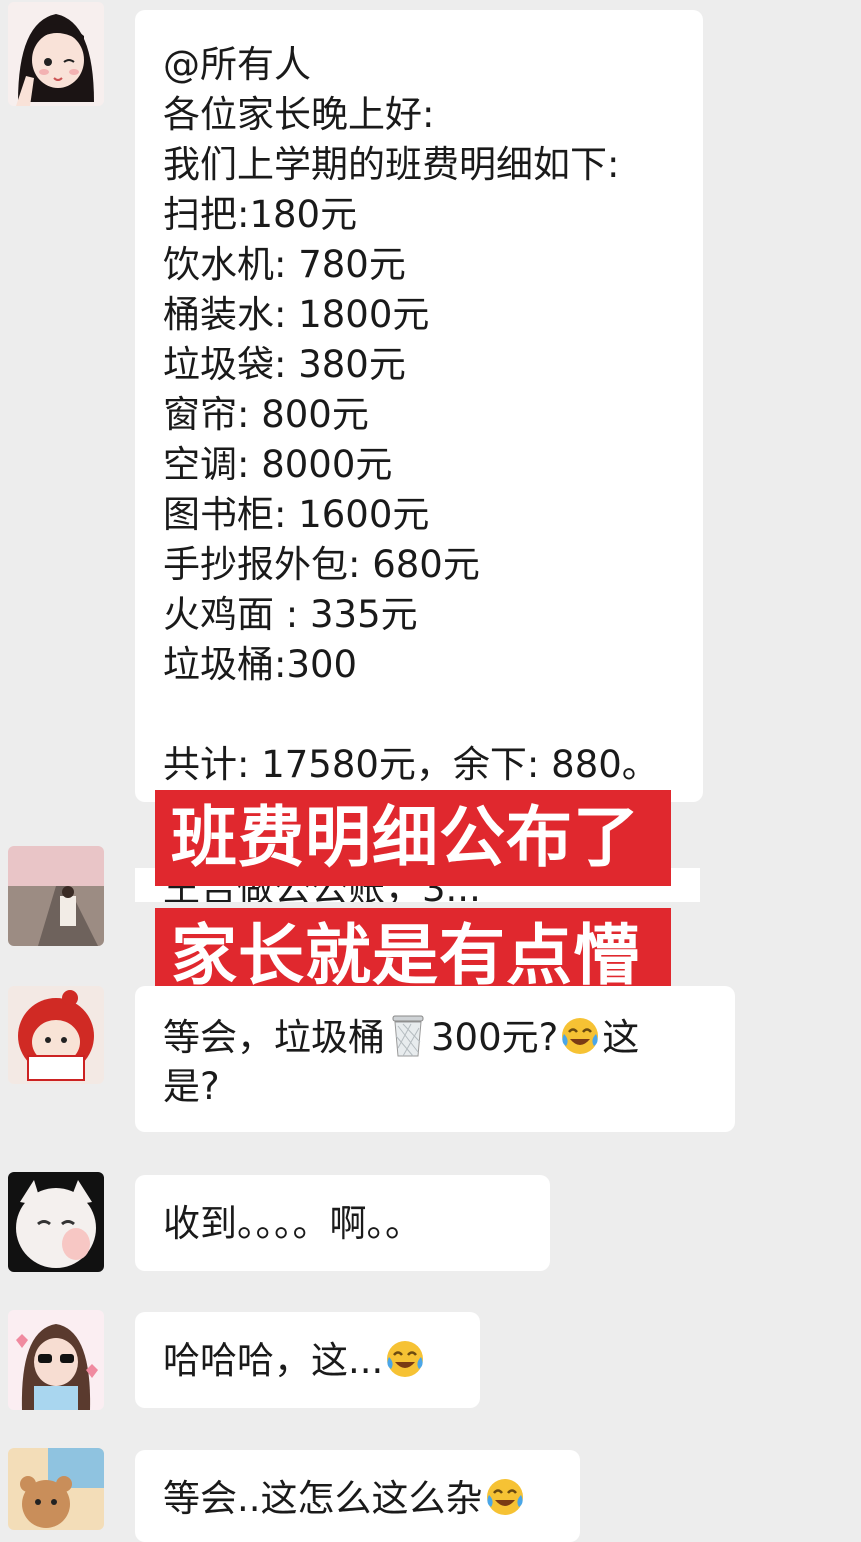 The height and width of the screenshot is (1542, 861). What do you see at coordinates (391, 164) in the screenshot?
I see `message-line: 我们上学期的班费明细如下:` at bounding box center [391, 164].